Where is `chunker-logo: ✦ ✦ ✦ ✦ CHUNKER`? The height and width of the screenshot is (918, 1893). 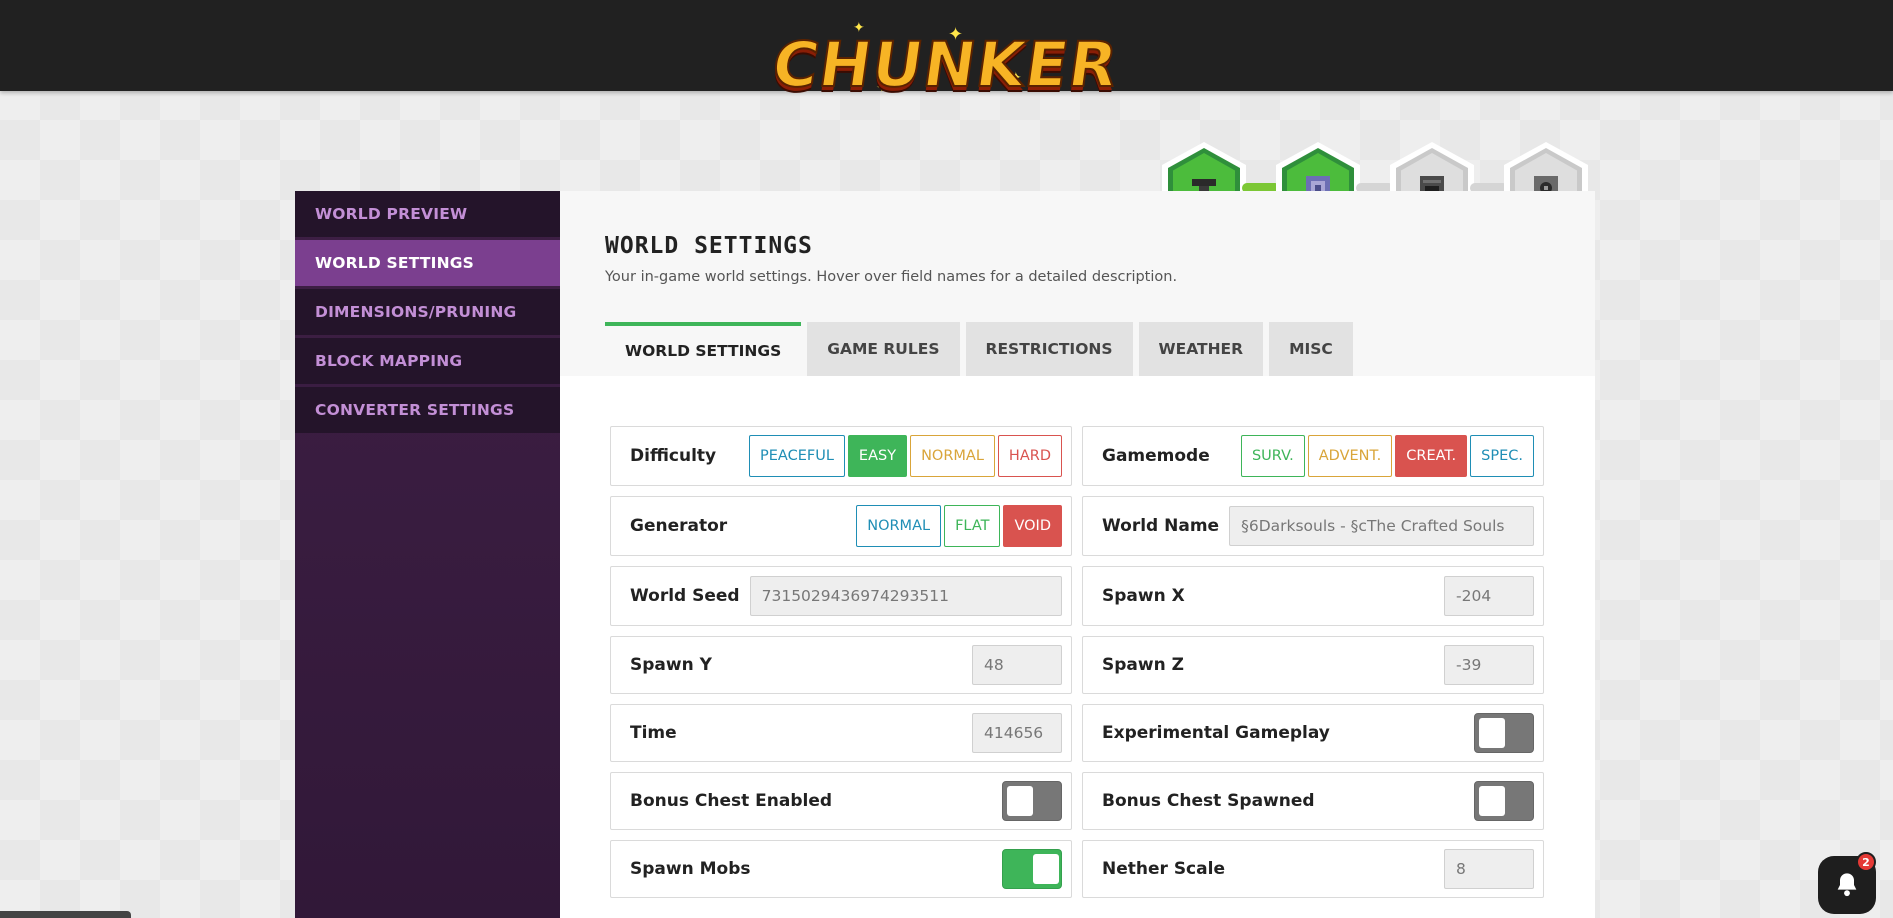 chunker-logo: ✦ ✦ ✦ ✦ CHUNKER is located at coordinates (944, 61).